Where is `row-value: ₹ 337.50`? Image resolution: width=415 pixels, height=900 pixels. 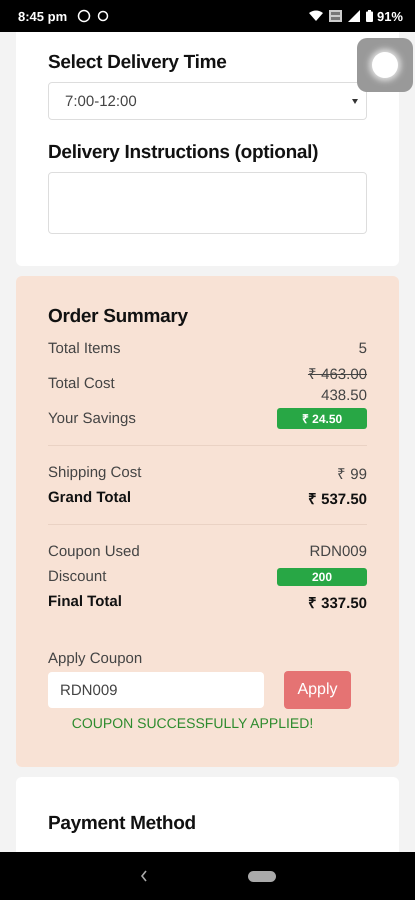 row-value: ₹ 337.50 is located at coordinates (337, 603).